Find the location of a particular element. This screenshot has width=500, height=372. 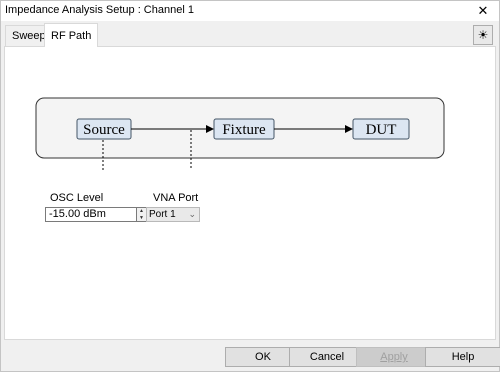

tab-rf-path: RF Path is located at coordinates (71, 35).